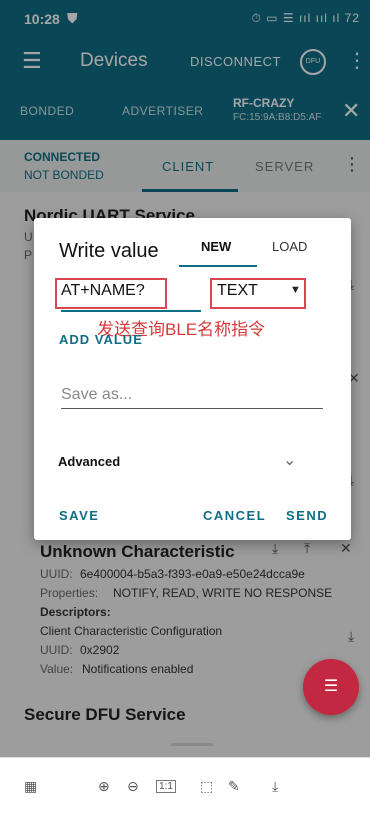  Describe the element at coordinates (295, 290) in the screenshot. I see `dropdown-arrow-icon: ▼` at that location.